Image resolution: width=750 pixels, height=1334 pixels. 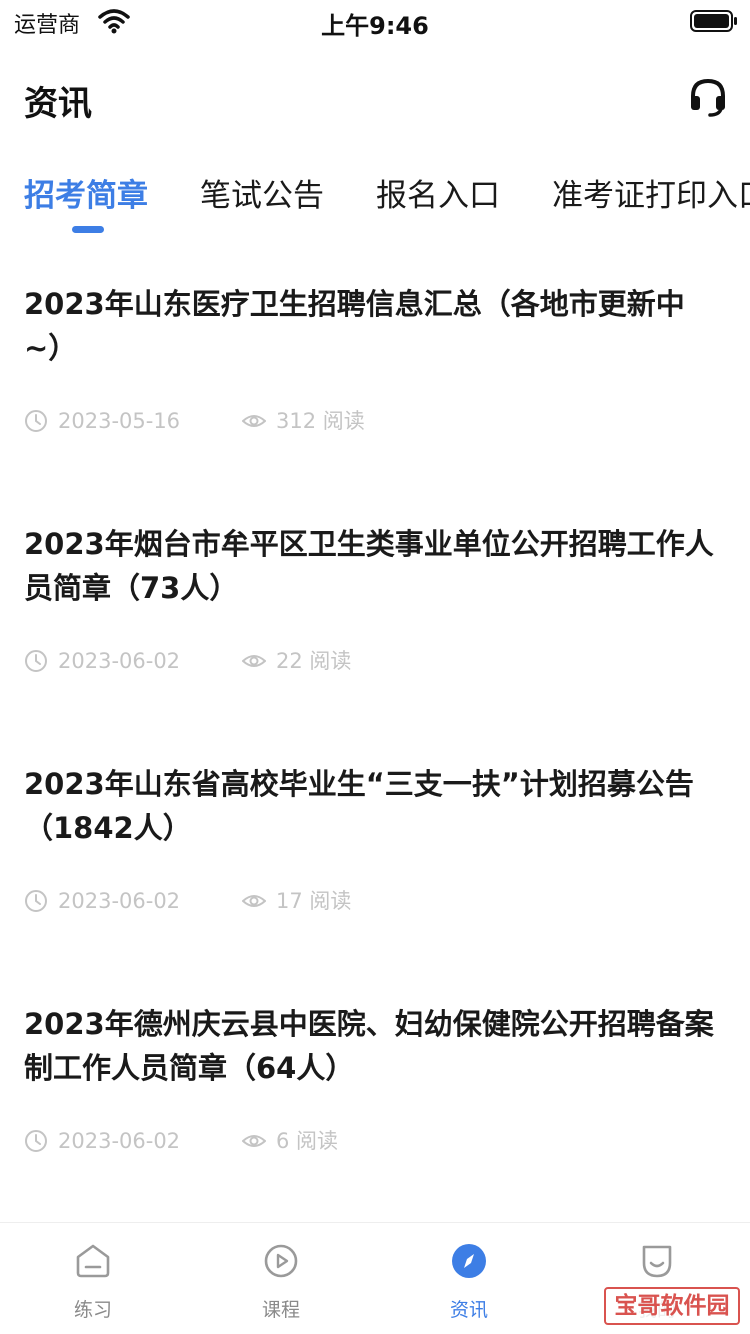 I want to click on article-views-text: 17 阅读, so click(x=314, y=901).